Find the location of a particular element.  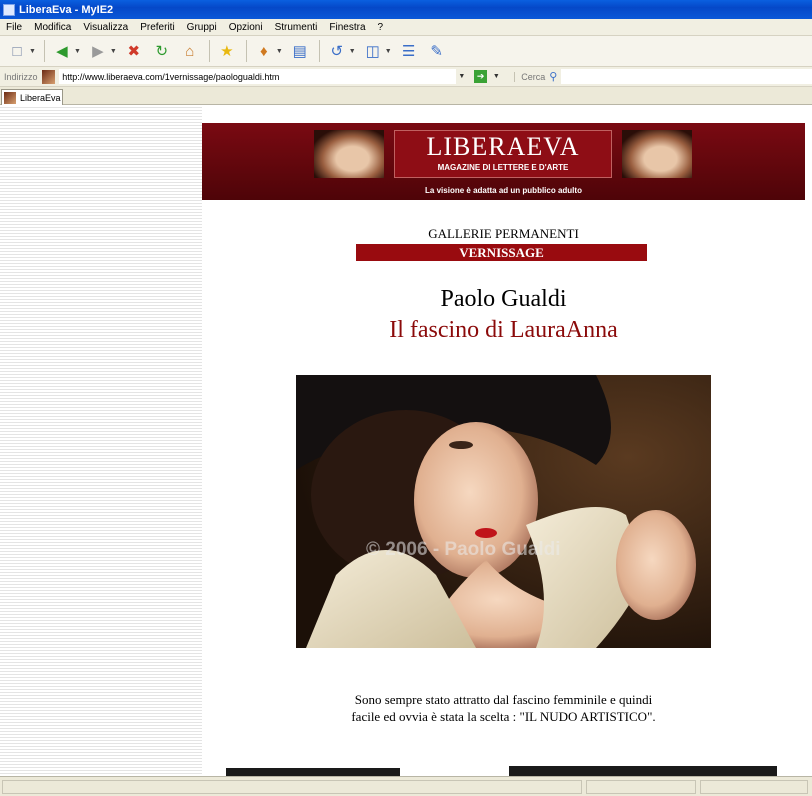

banner-photo-right is located at coordinates (657, 154).